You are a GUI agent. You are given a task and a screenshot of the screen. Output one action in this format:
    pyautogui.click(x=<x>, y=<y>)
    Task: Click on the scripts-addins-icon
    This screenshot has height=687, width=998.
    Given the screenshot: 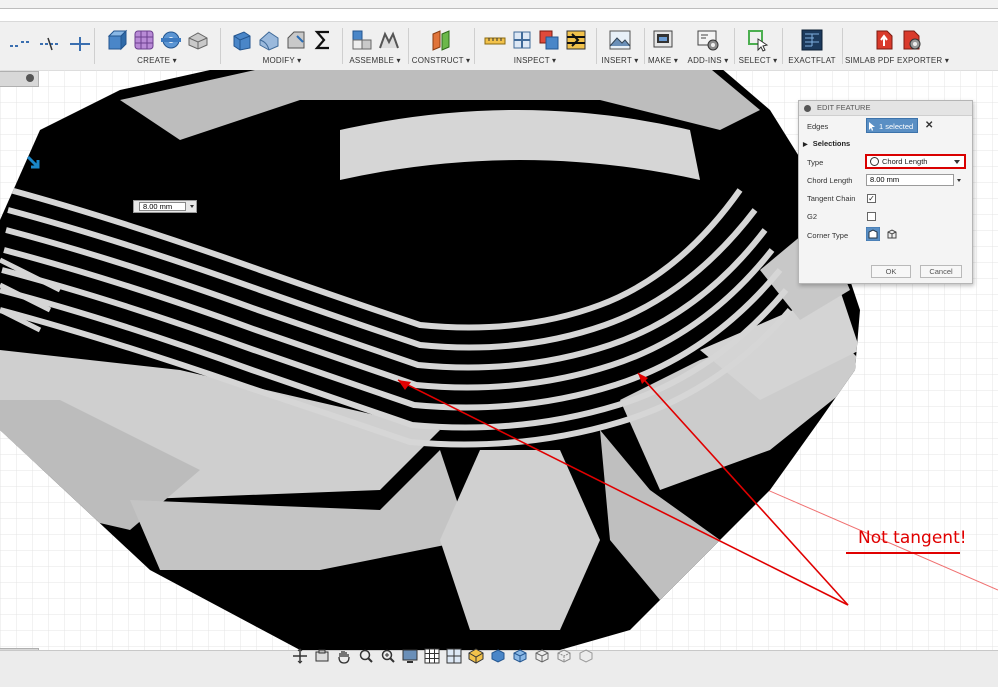 What is the action you would take?
    pyautogui.click(x=708, y=40)
    